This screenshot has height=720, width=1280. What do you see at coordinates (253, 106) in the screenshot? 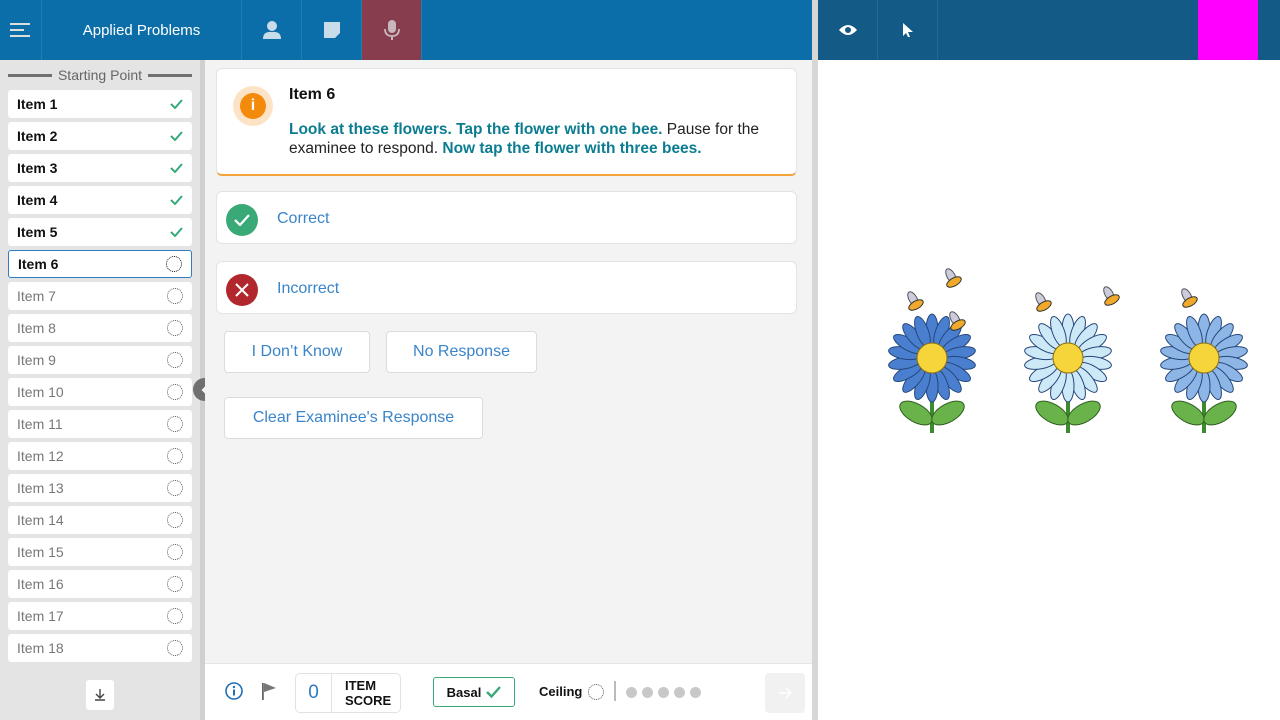
I see `info-icon: i` at bounding box center [253, 106].